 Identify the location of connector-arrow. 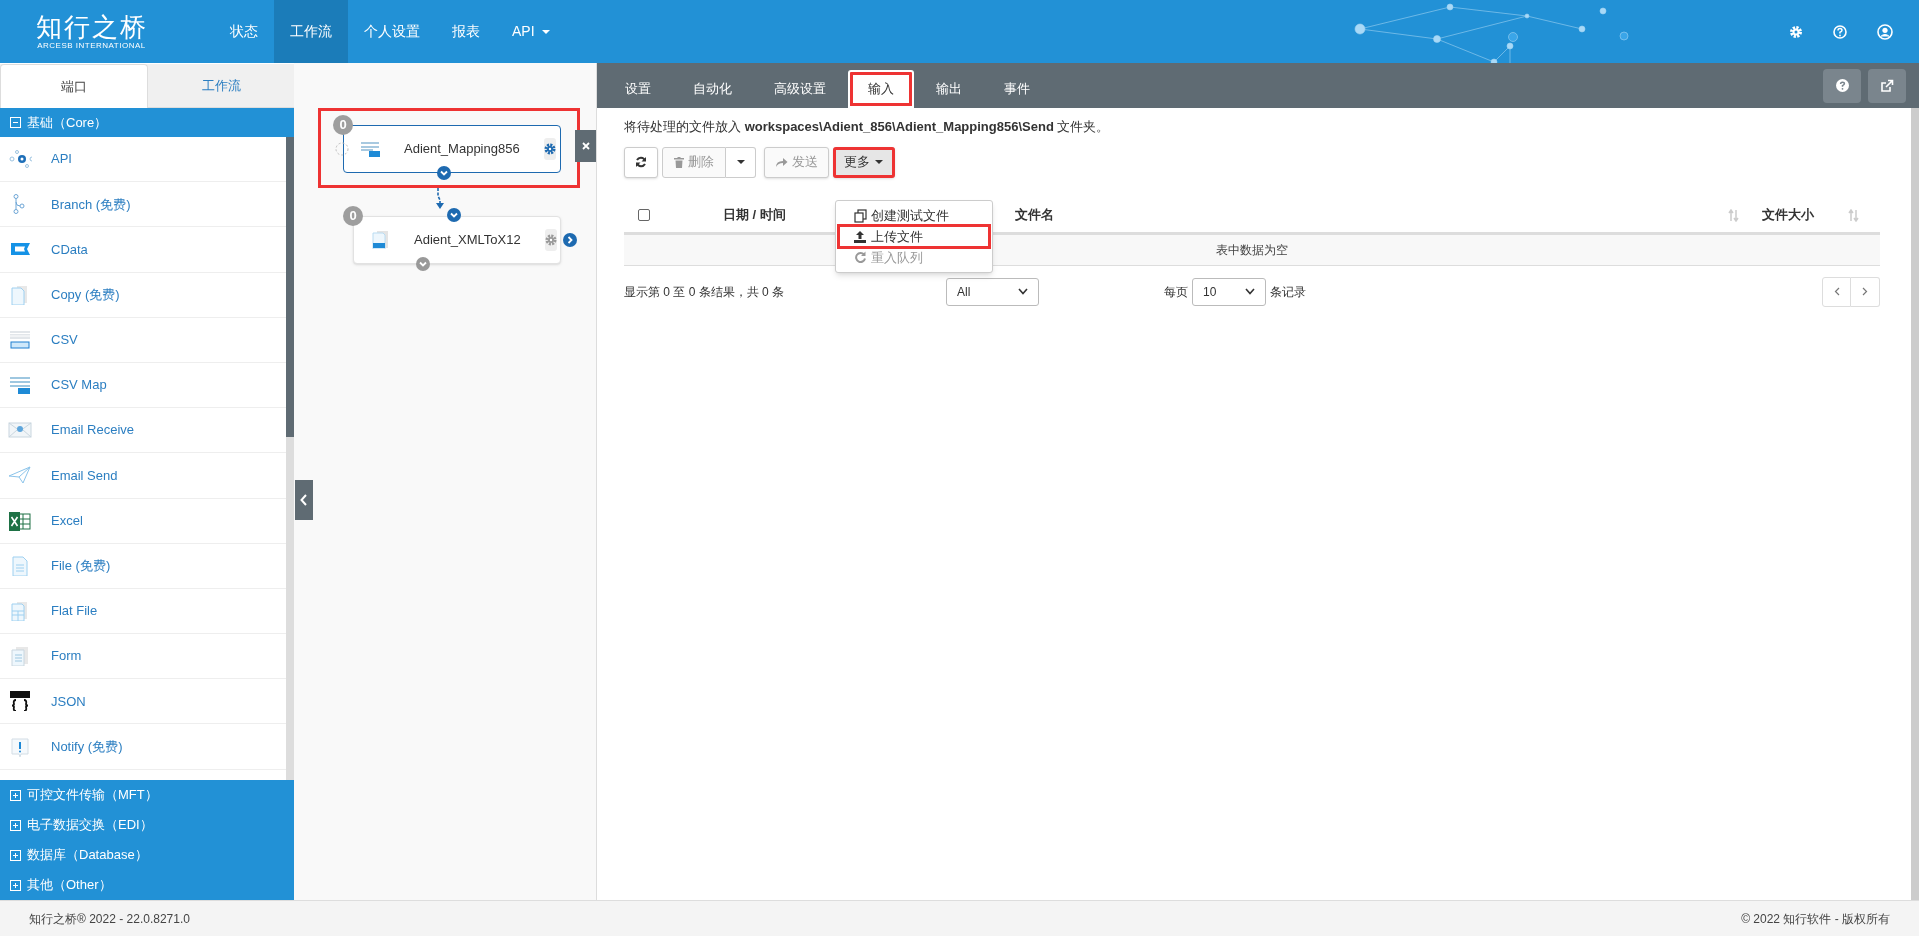
(440, 199).